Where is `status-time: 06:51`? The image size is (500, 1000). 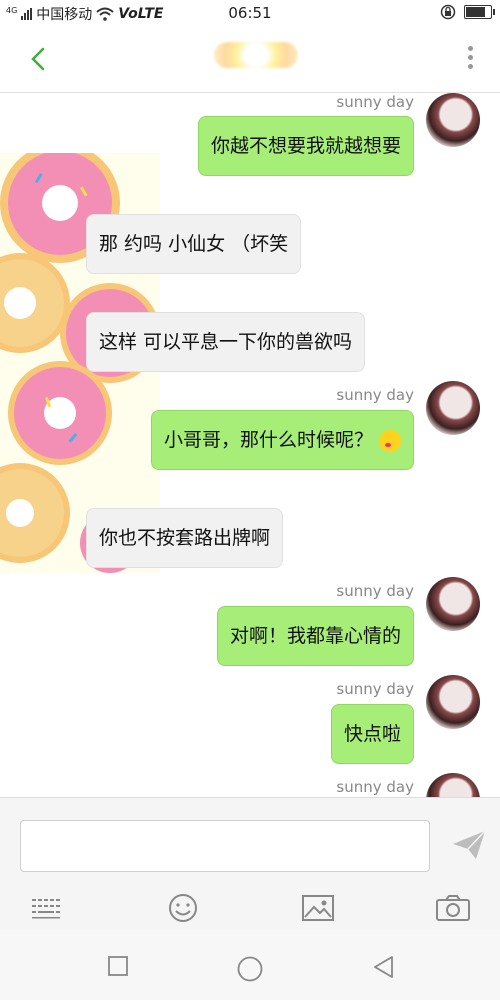
status-time: 06:51 is located at coordinates (250, 13).